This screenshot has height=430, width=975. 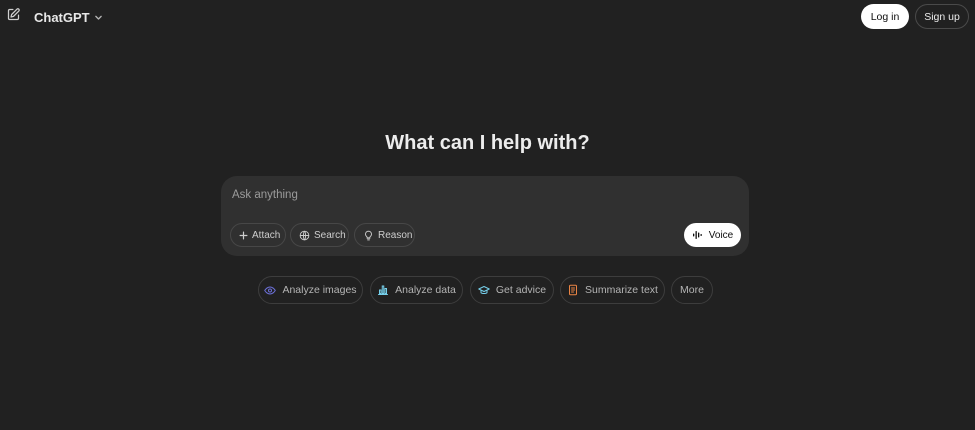 I want to click on eye-icon, so click(x=270, y=290).